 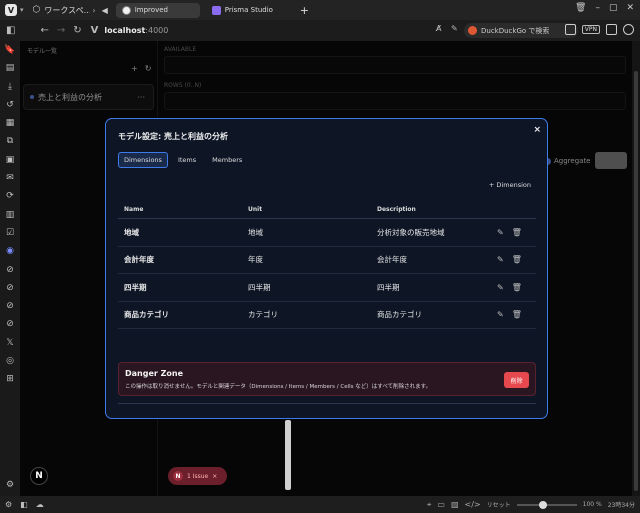 I want to click on cell-unit: 地域, so click(x=255, y=232).